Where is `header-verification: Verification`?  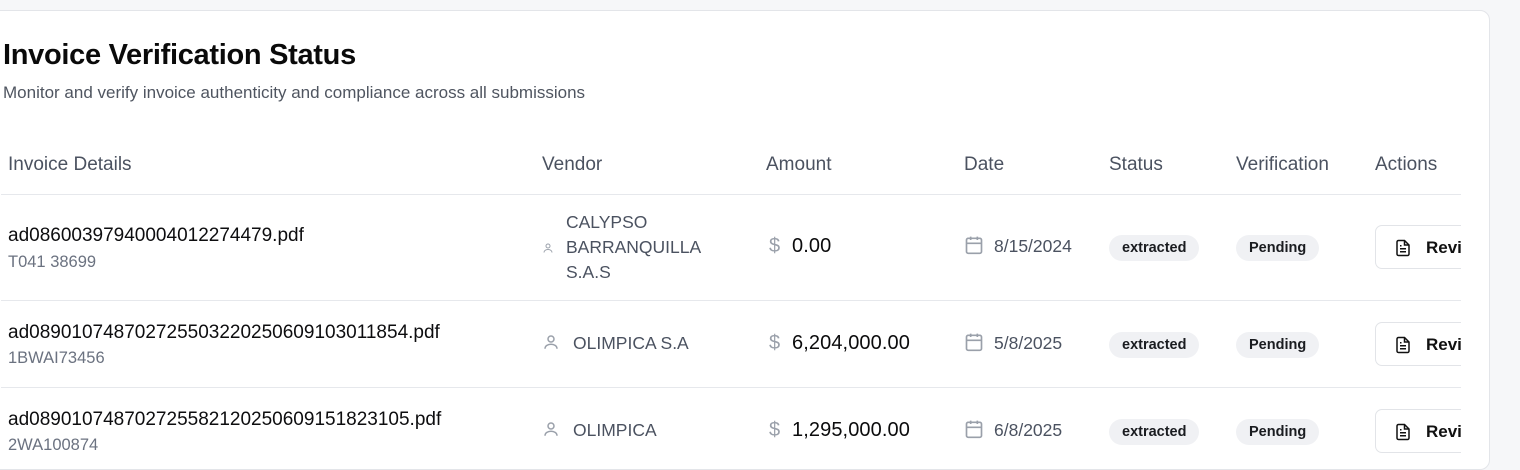 header-verification: Verification is located at coordinates (1282, 164).